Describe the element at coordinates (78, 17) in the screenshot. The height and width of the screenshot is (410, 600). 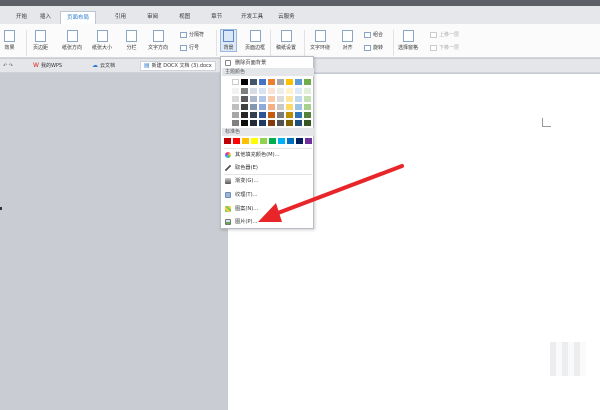
I see `tab-page-layout: 页面布局` at that location.